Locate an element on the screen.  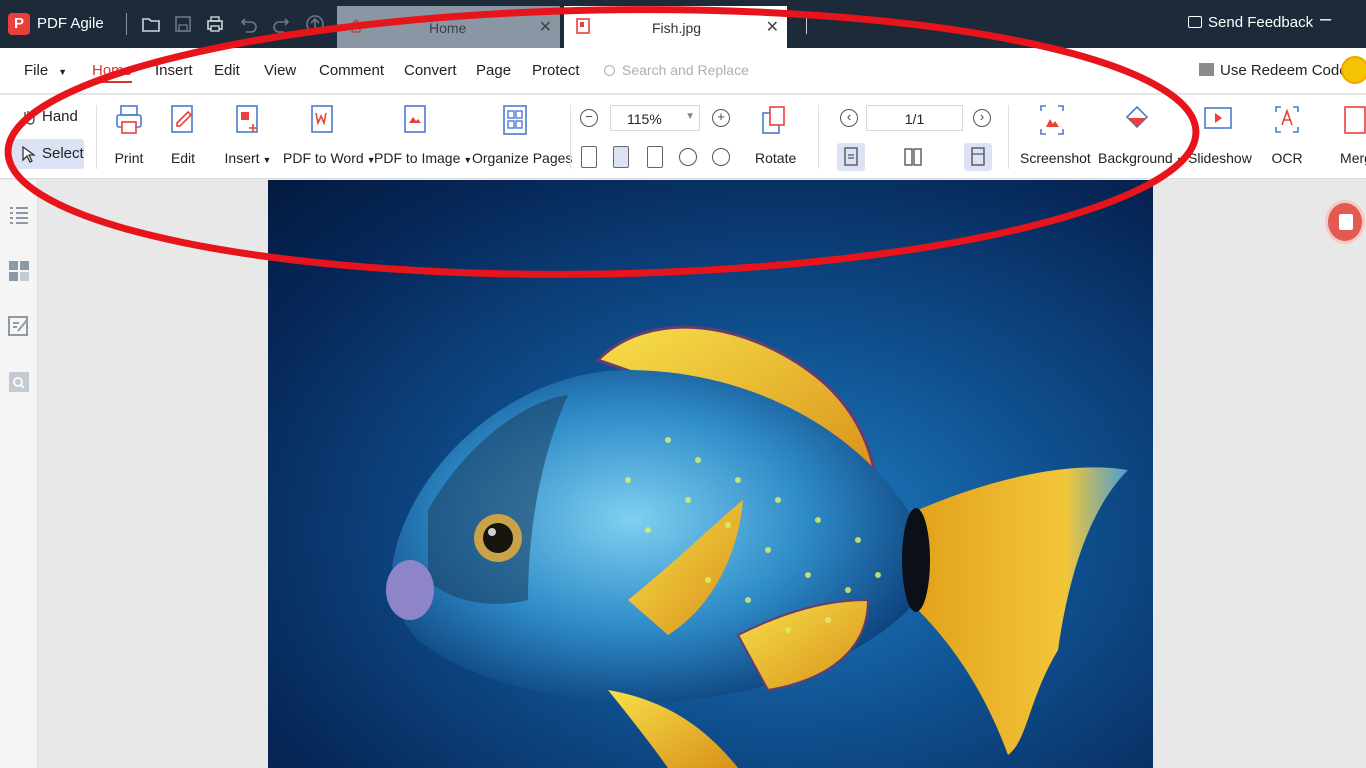
slideshow-icon is located at coordinates (1218, 118).